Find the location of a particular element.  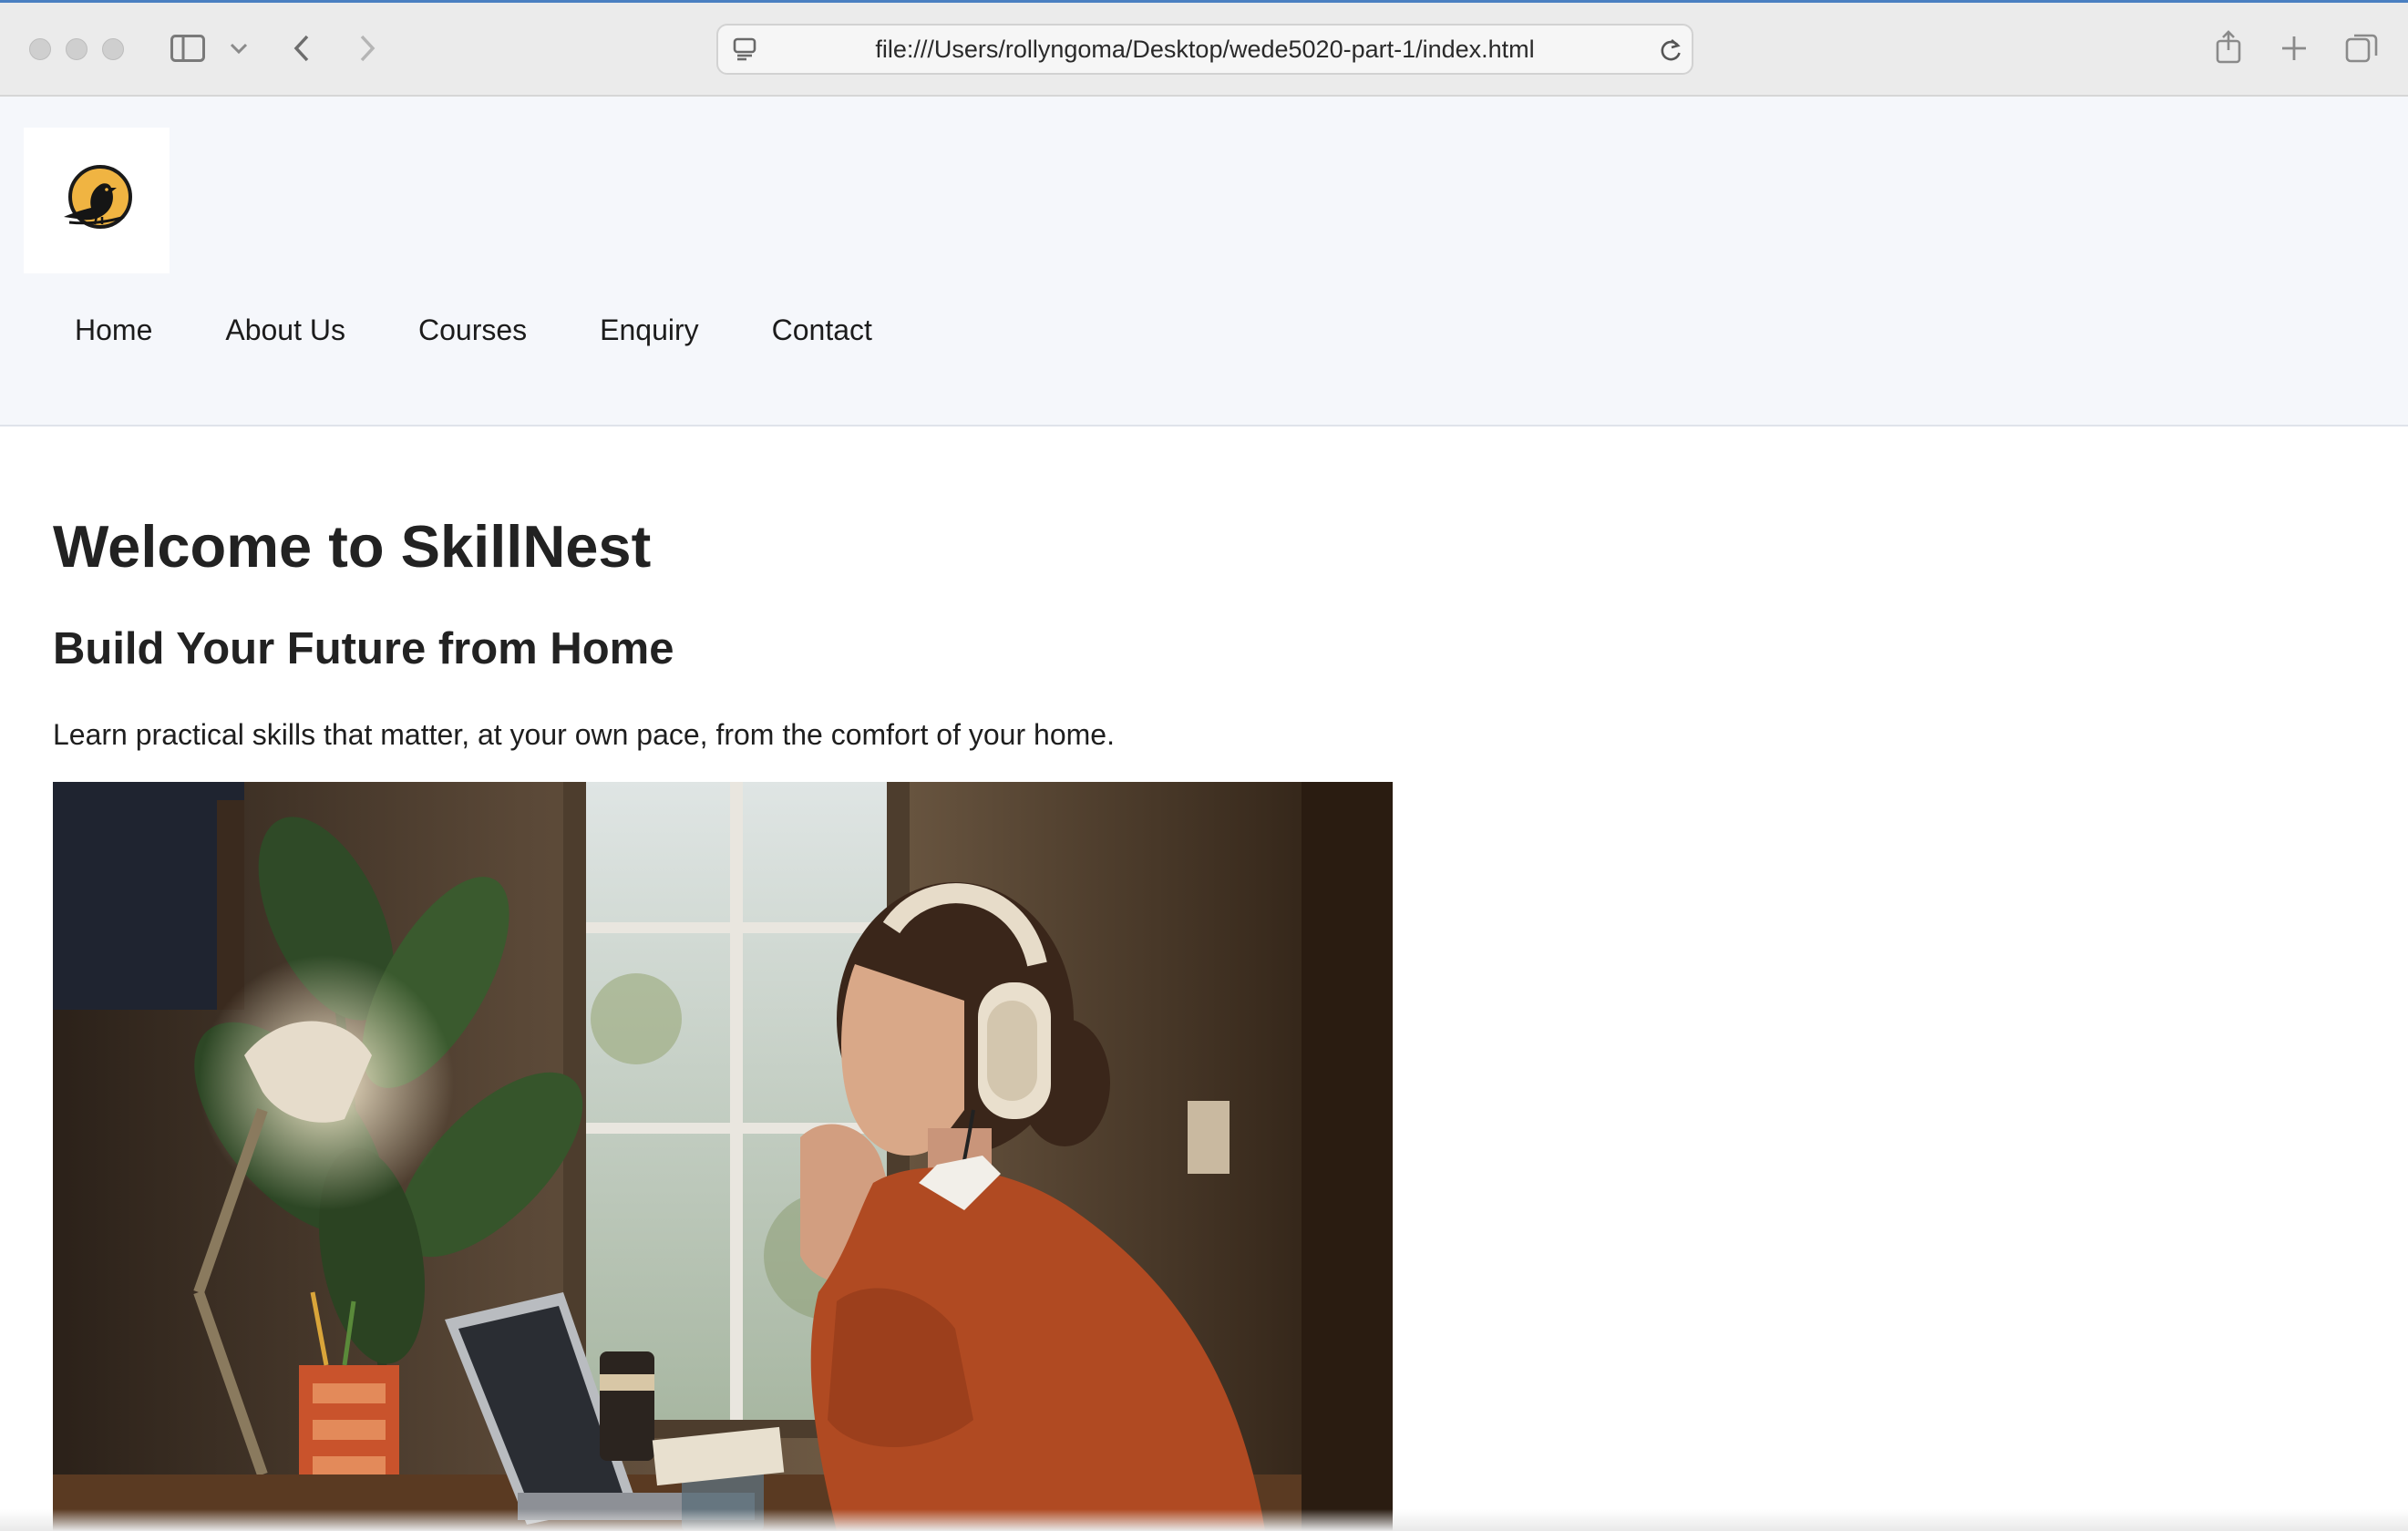

bottom-edge is located at coordinates (1204, 1520).